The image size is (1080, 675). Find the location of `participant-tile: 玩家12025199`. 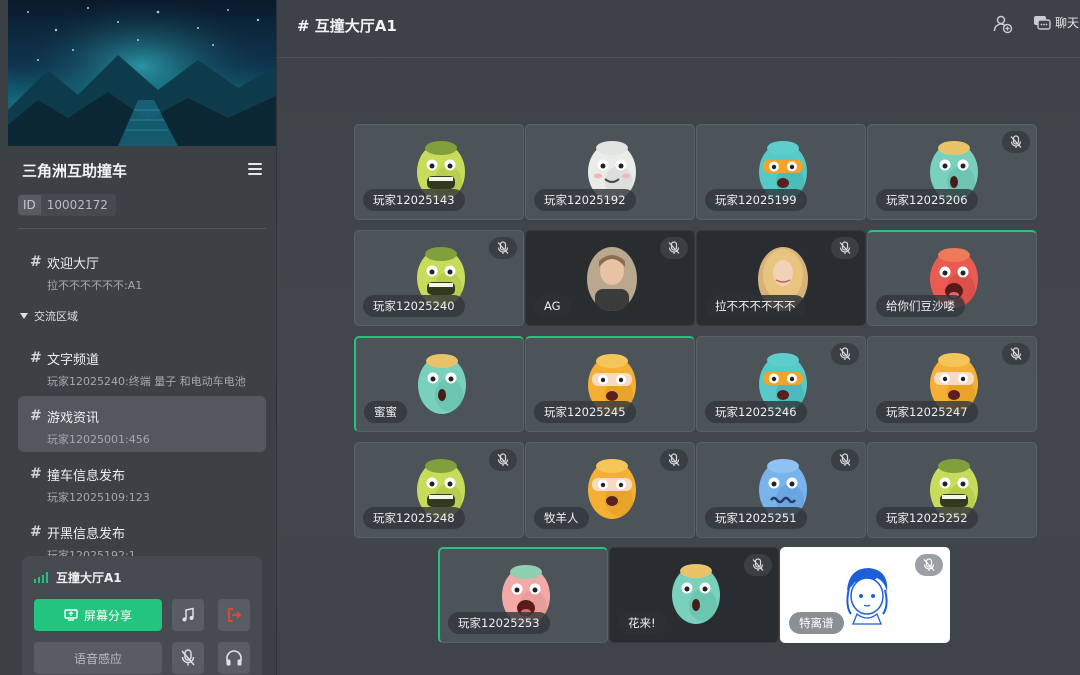

participant-tile: 玩家12025199 is located at coordinates (781, 172).